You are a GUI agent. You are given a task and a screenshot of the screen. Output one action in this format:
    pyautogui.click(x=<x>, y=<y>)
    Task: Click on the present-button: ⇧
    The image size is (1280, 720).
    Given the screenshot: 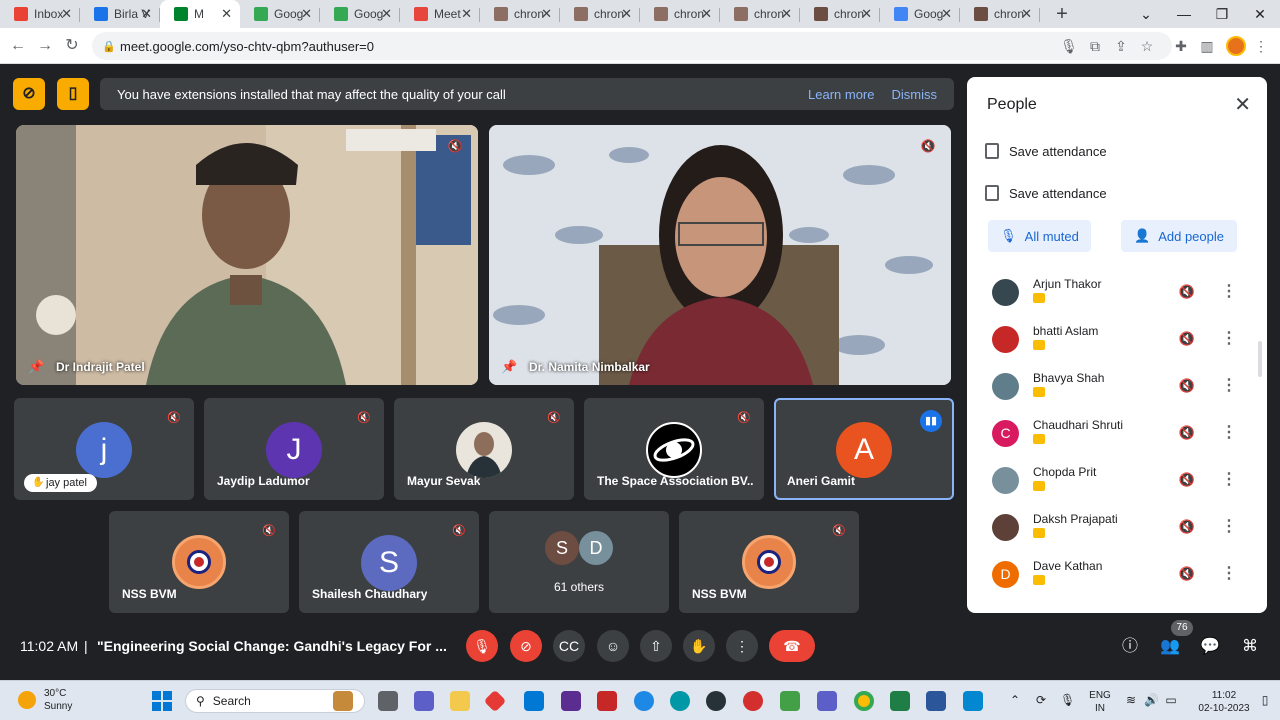 What is the action you would take?
    pyautogui.click(x=656, y=646)
    